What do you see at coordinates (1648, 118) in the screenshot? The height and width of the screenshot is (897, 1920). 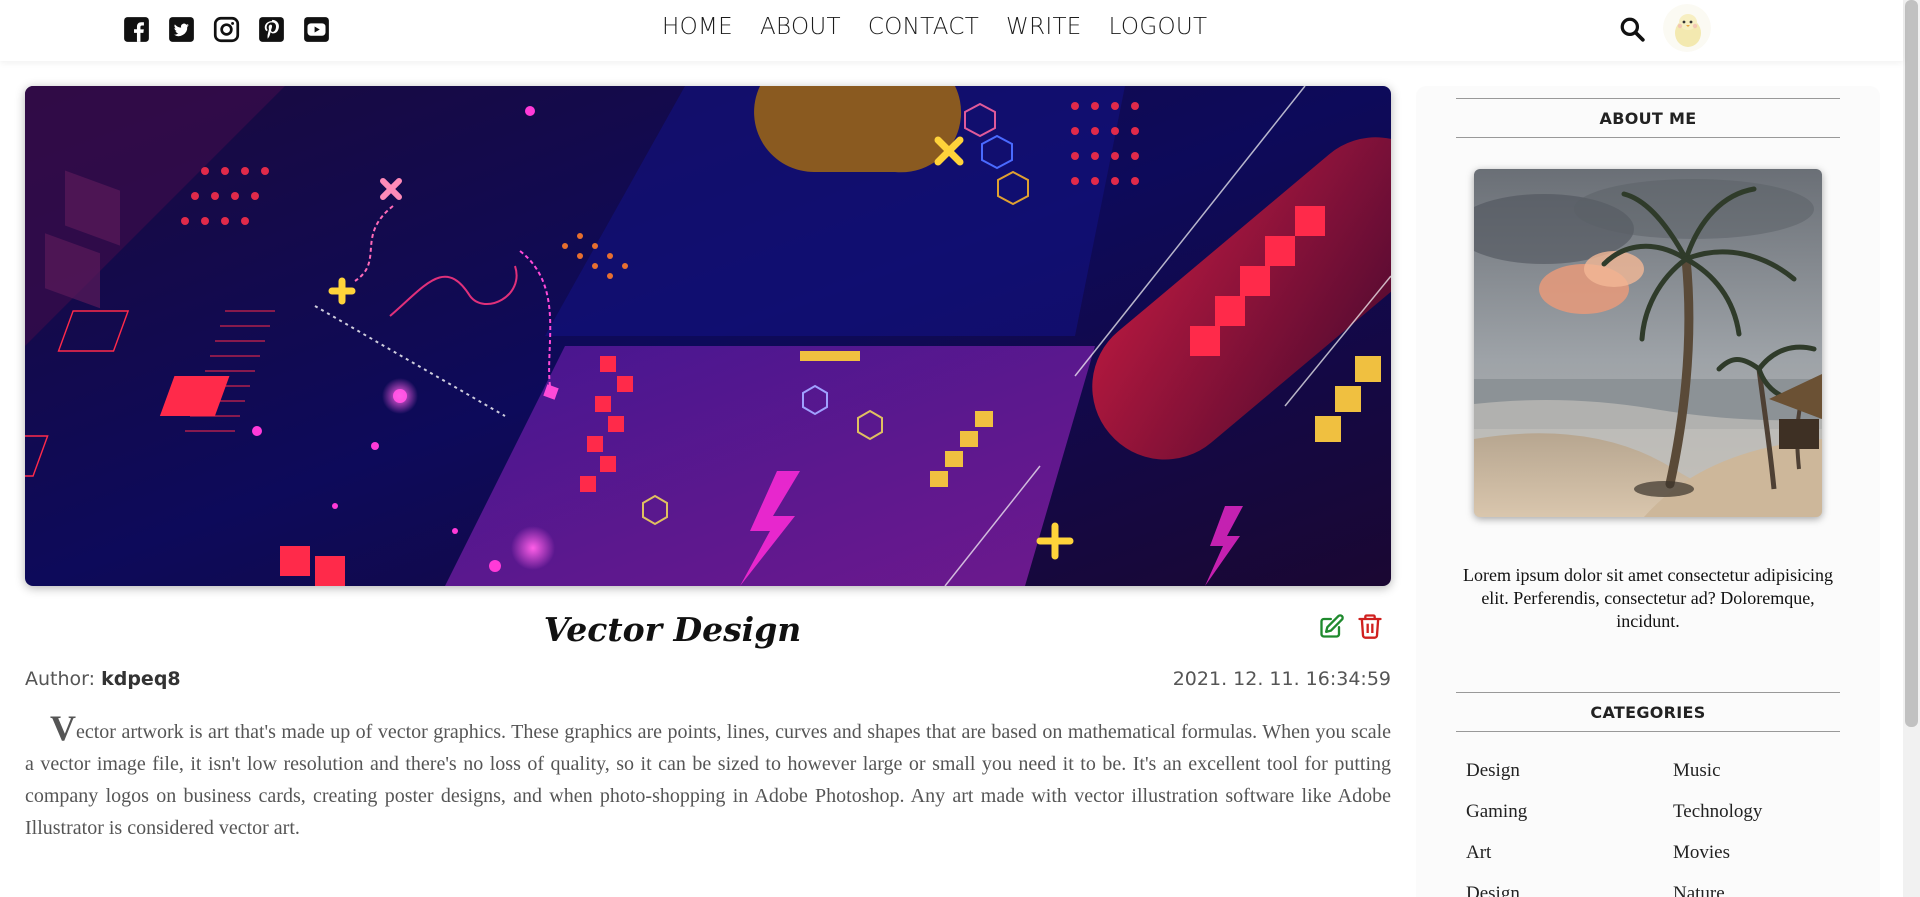 I see `about-me-heading: ABOUT ME` at bounding box center [1648, 118].